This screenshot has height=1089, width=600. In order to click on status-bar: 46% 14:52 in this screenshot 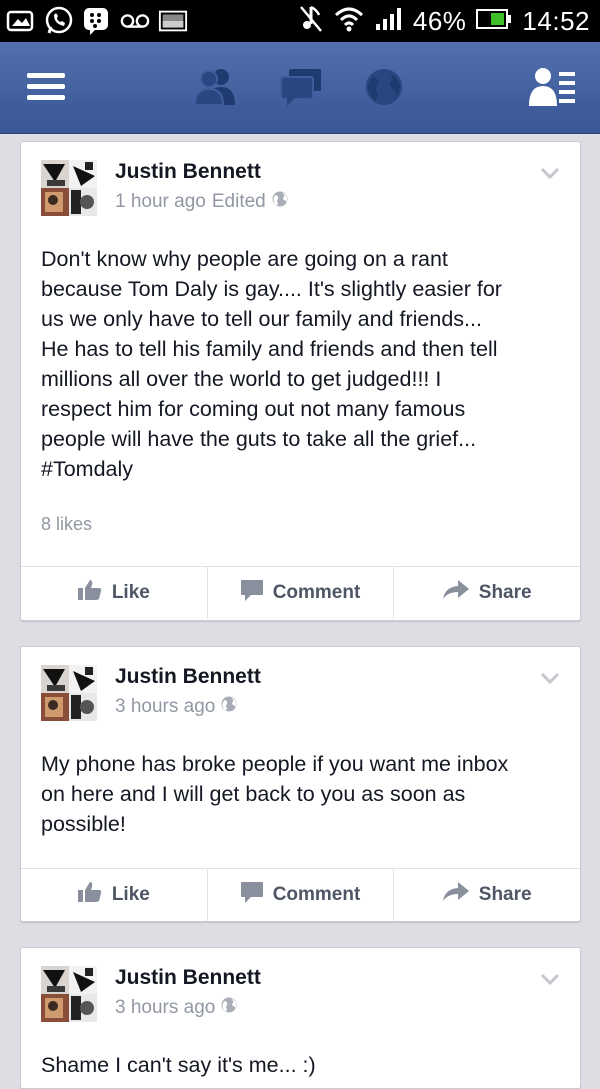, I will do `click(300, 21)`.